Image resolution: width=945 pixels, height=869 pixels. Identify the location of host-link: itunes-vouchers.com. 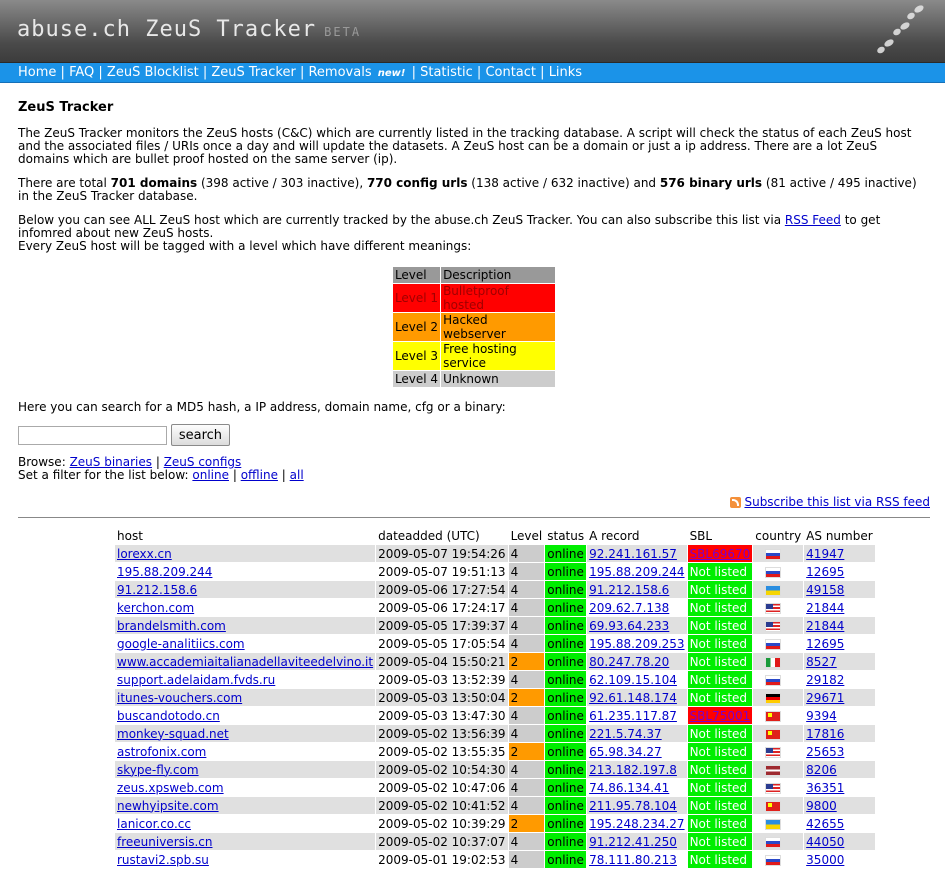
(179, 698).